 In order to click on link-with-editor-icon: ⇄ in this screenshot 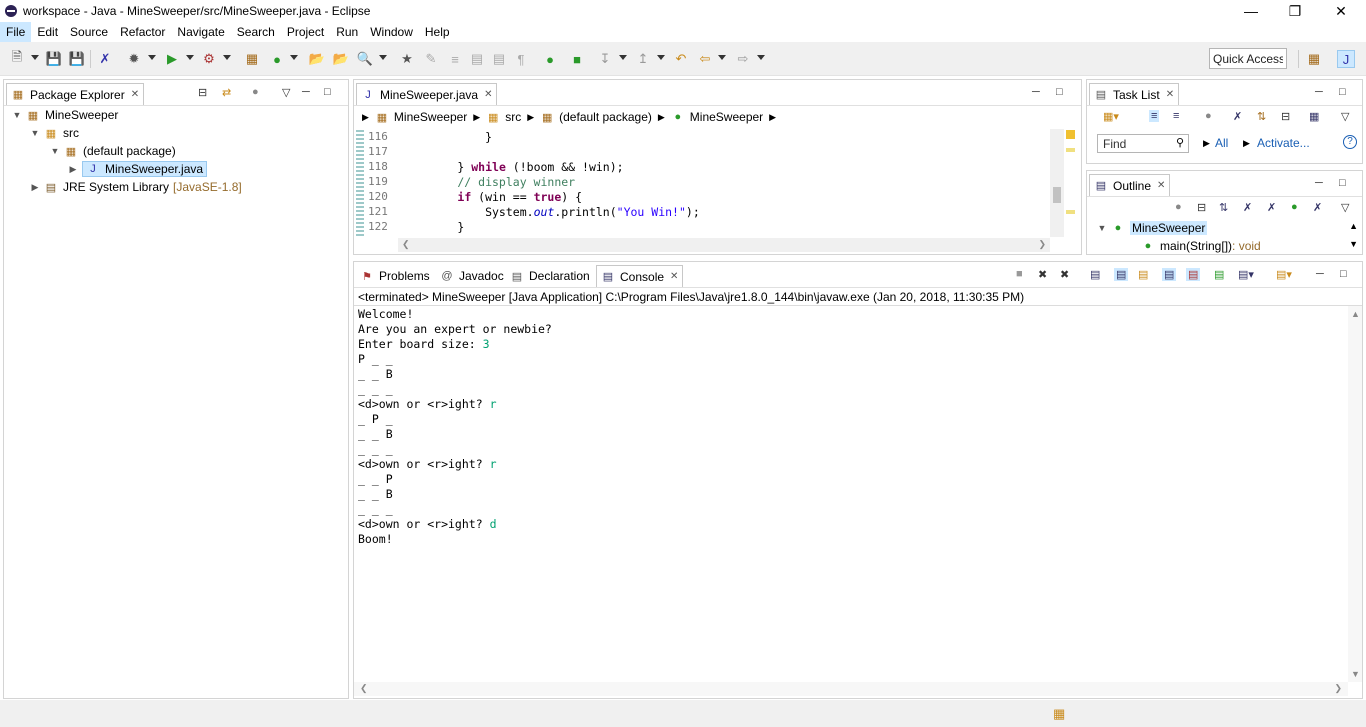, I will do `click(226, 92)`.